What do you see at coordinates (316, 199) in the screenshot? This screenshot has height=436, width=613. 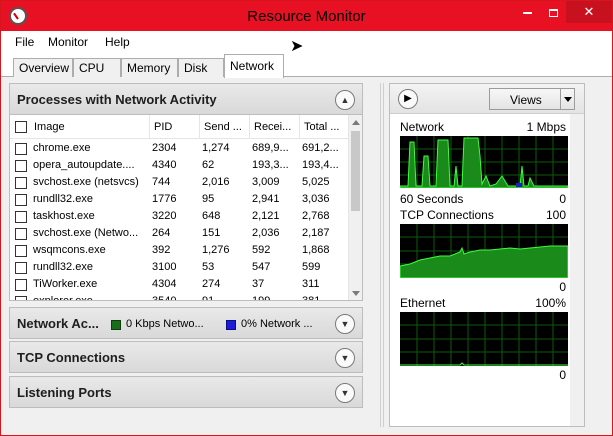 I see `cell-total: 3,036` at bounding box center [316, 199].